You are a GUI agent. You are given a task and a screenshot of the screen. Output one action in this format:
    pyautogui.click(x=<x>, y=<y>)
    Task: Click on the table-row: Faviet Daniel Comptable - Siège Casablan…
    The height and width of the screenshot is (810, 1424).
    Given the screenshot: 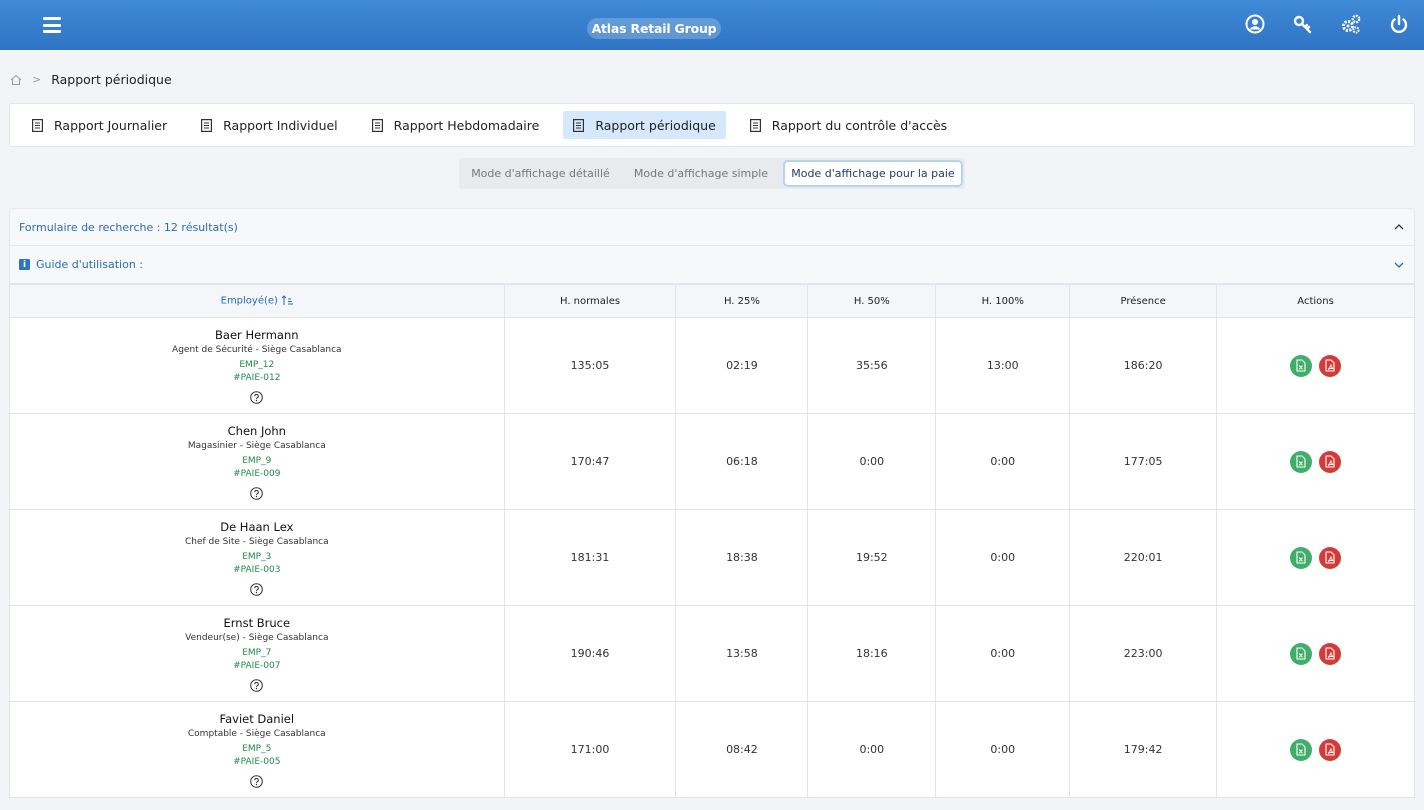 What is the action you would take?
    pyautogui.click(x=712, y=749)
    